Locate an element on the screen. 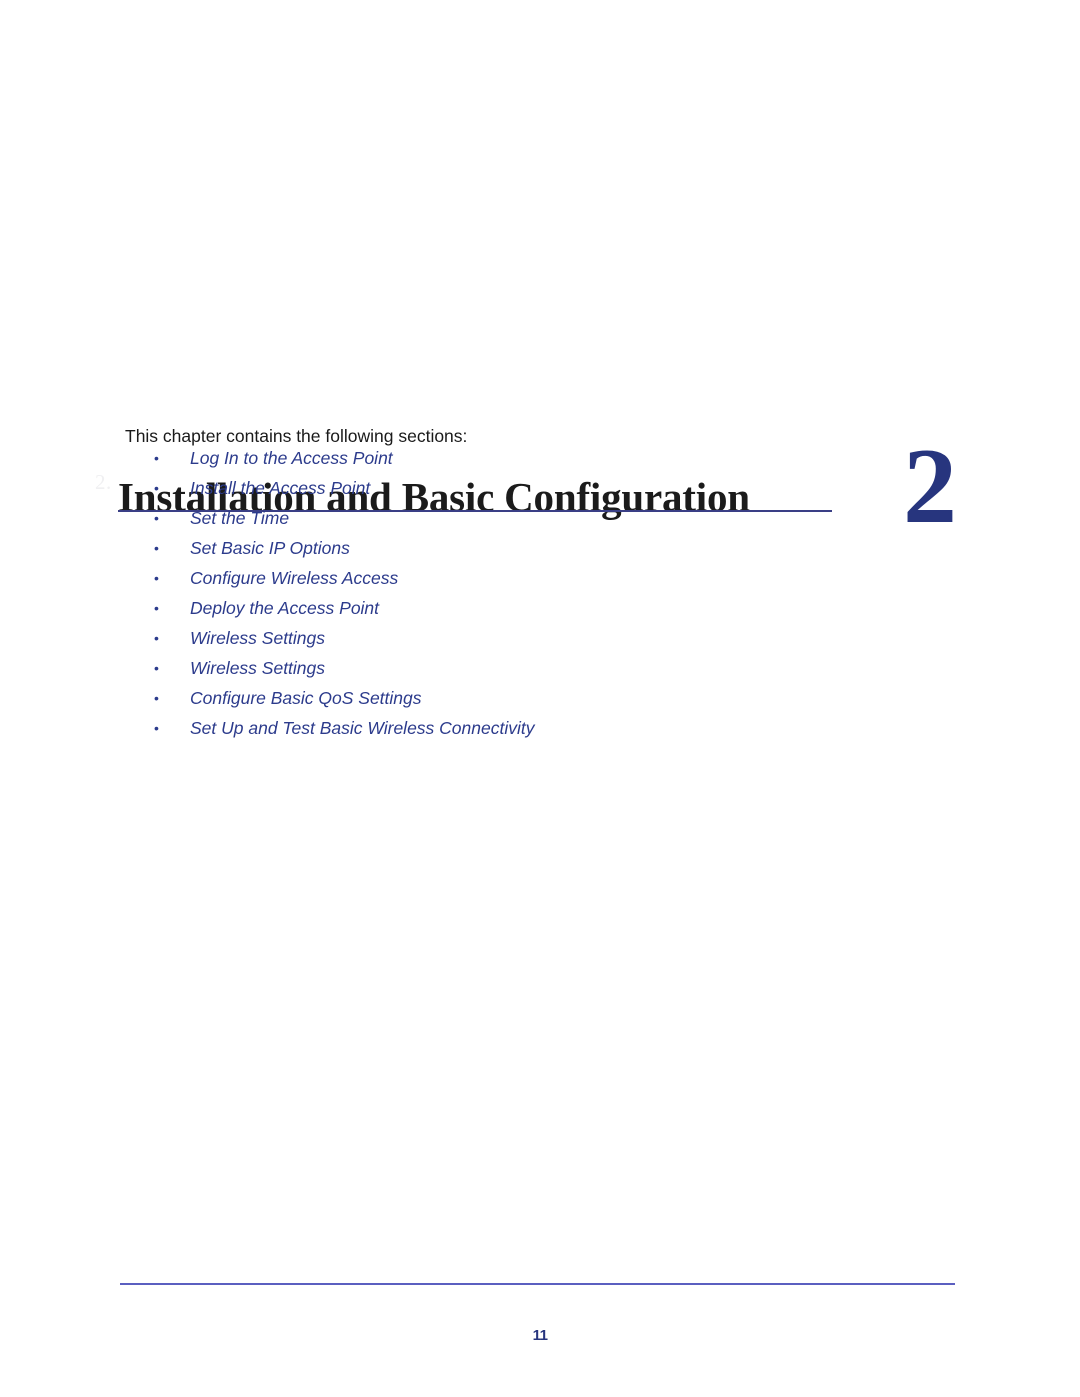 This screenshot has width=1080, height=1397. chapter-number: 2 is located at coordinates (930, 486).